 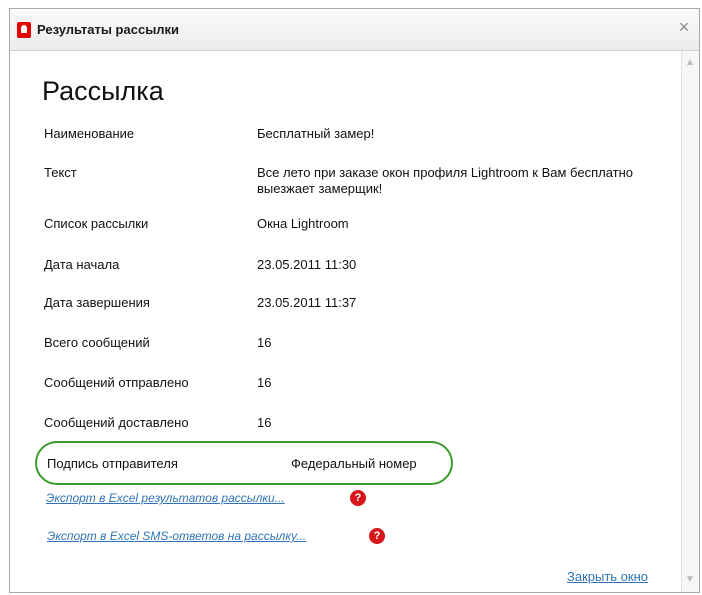 I want to click on scroll-up-icon: ▲, so click(x=690, y=63).